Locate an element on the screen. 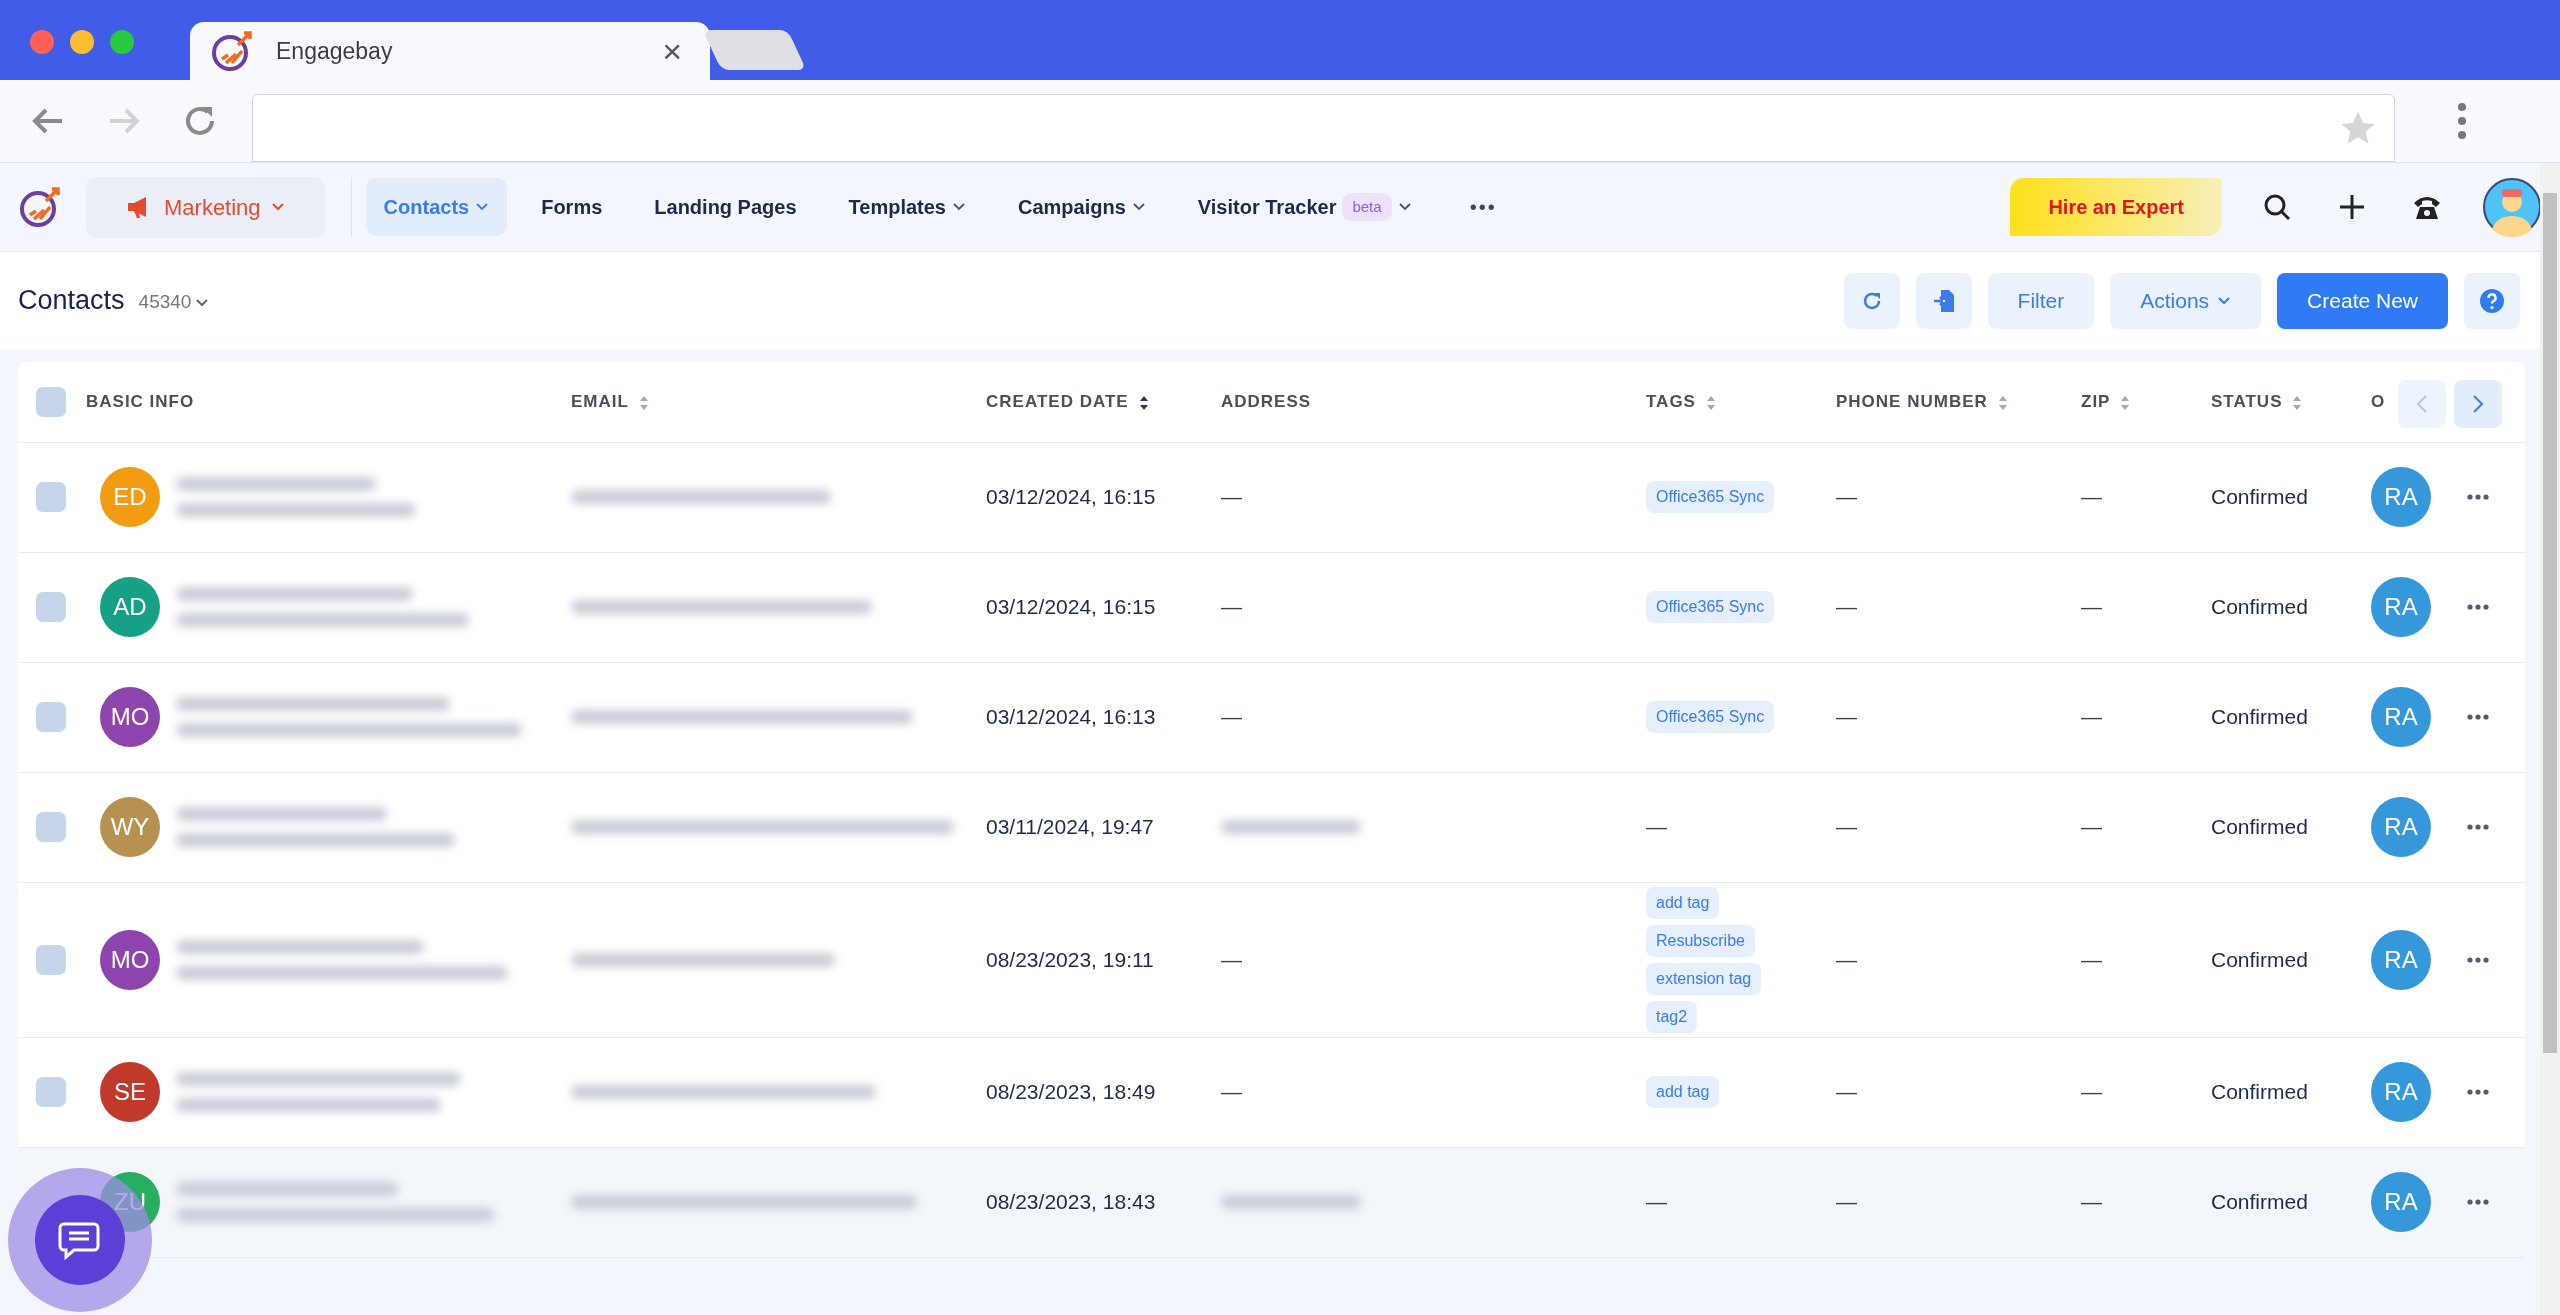 The height and width of the screenshot is (1315, 2560). scroll-right-button is located at coordinates (2478, 404).